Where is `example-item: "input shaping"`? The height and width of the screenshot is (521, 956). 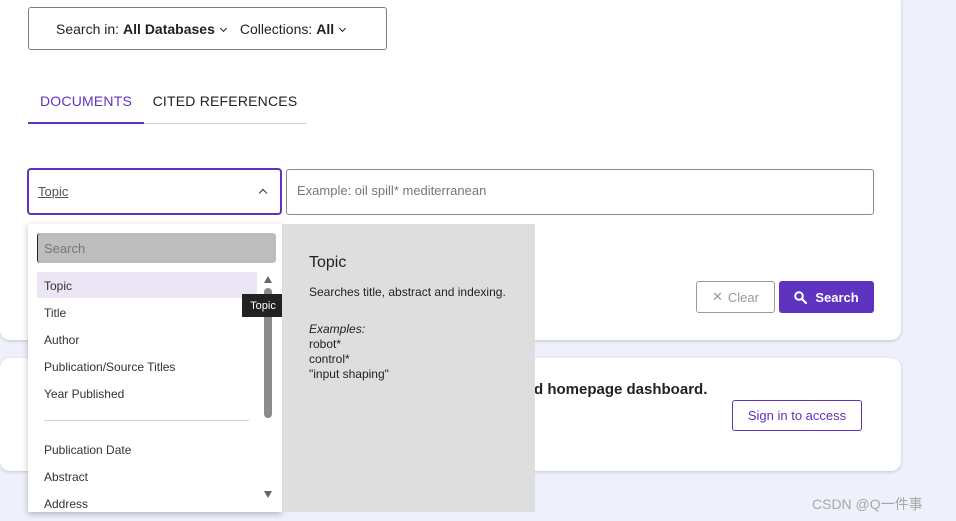
example-item: "input shaping" is located at coordinates (349, 374).